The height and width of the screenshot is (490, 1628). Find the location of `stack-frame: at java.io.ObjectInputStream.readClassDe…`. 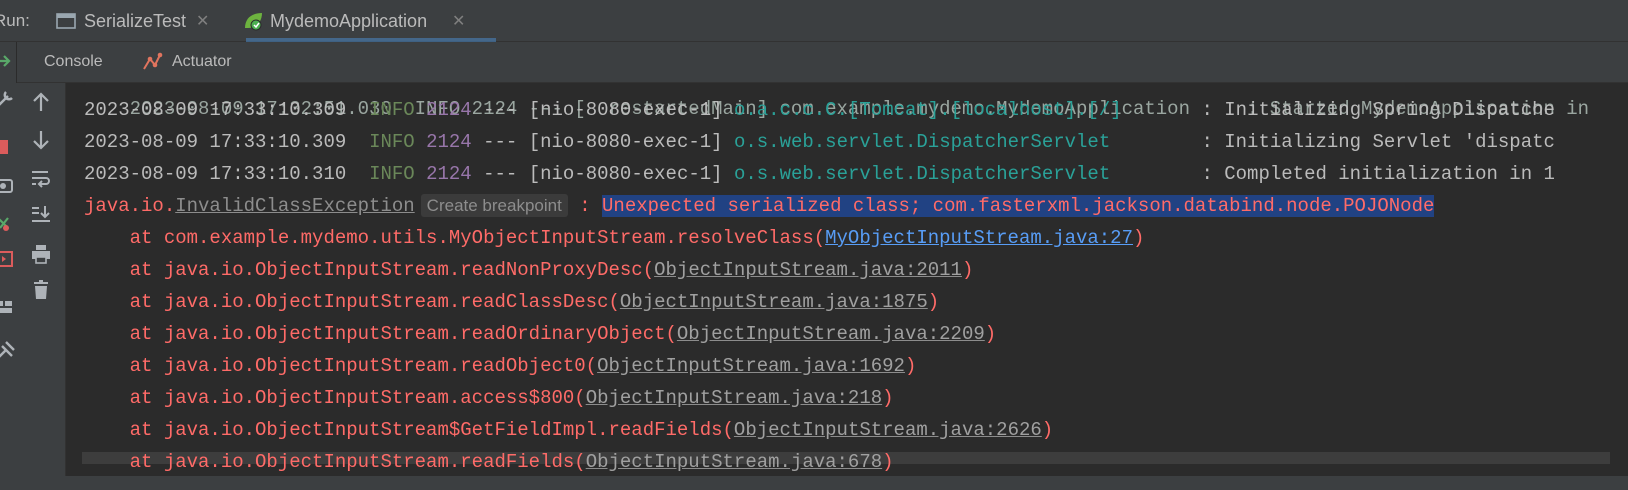

stack-frame: at java.io.ObjectInputStream.readClassDe… is located at coordinates (512, 302).